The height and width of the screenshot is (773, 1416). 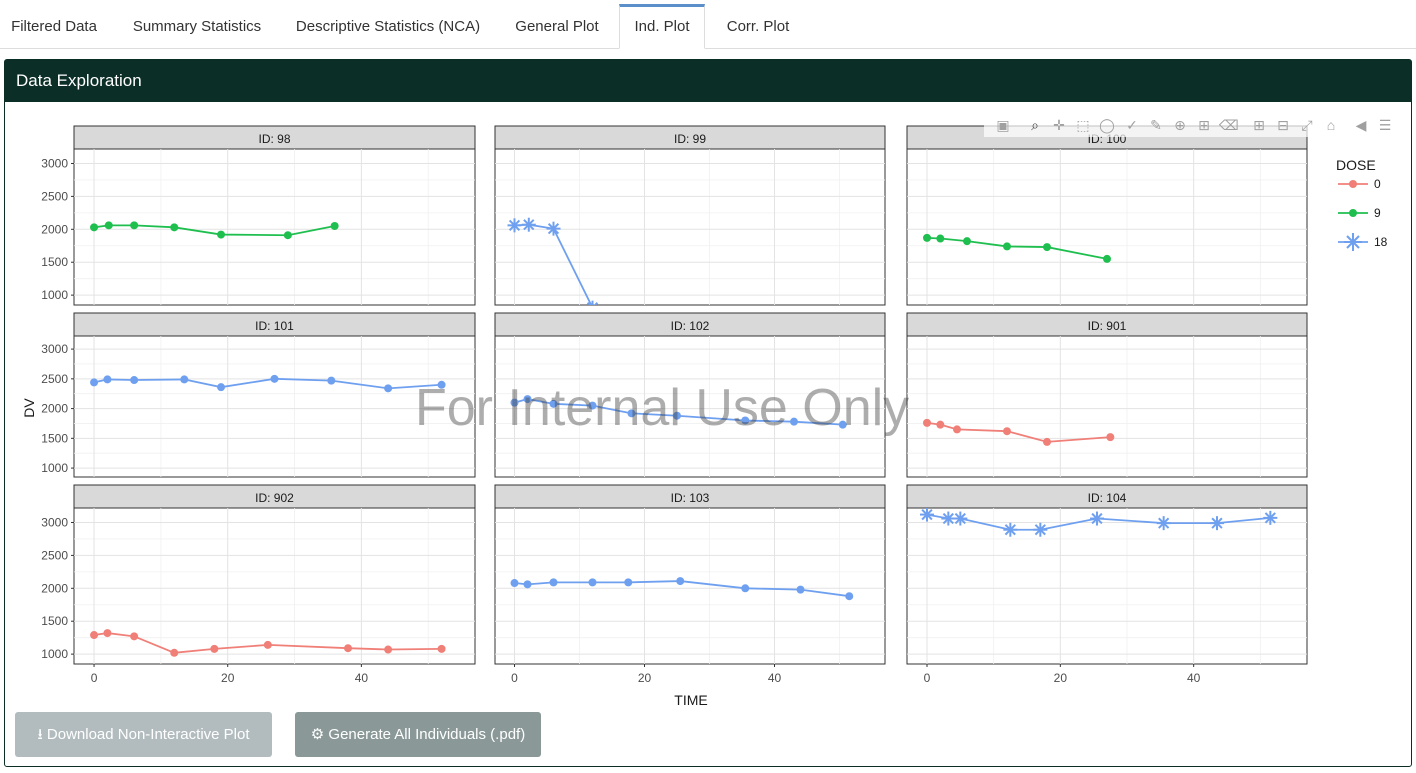 What do you see at coordinates (258, 215) in the screenshot?
I see `facet-98: ID: 98 1000 1500 2000 2500 3000` at bounding box center [258, 215].